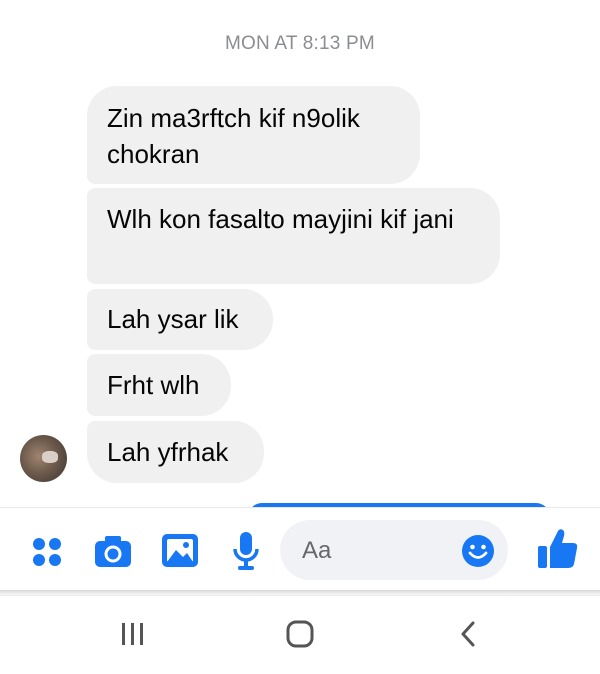 This screenshot has width=600, height=674. Describe the element at coordinates (246, 551) in the screenshot. I see `microphone-icon` at that location.